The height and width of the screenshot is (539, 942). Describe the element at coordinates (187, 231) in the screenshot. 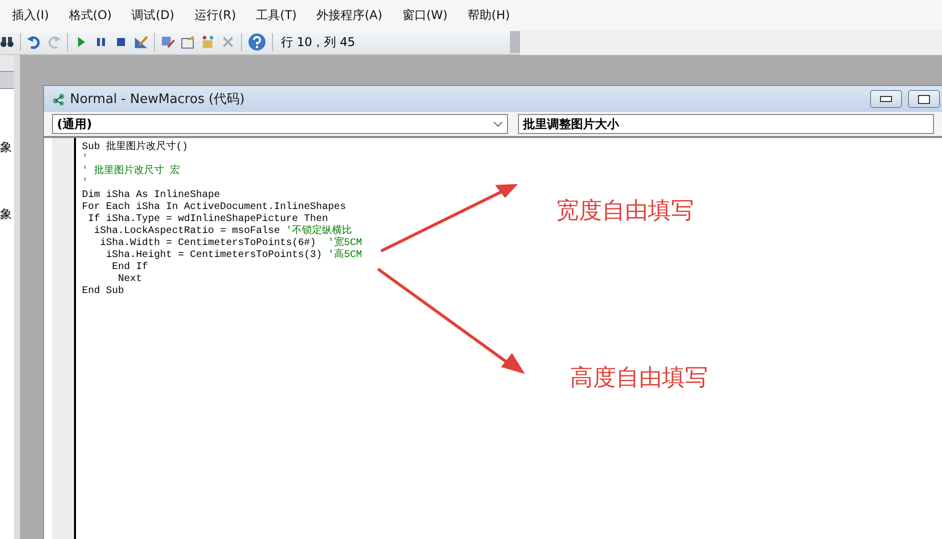

I see `code-text: iSha.LockAspectRatio = msoFalse` at that location.